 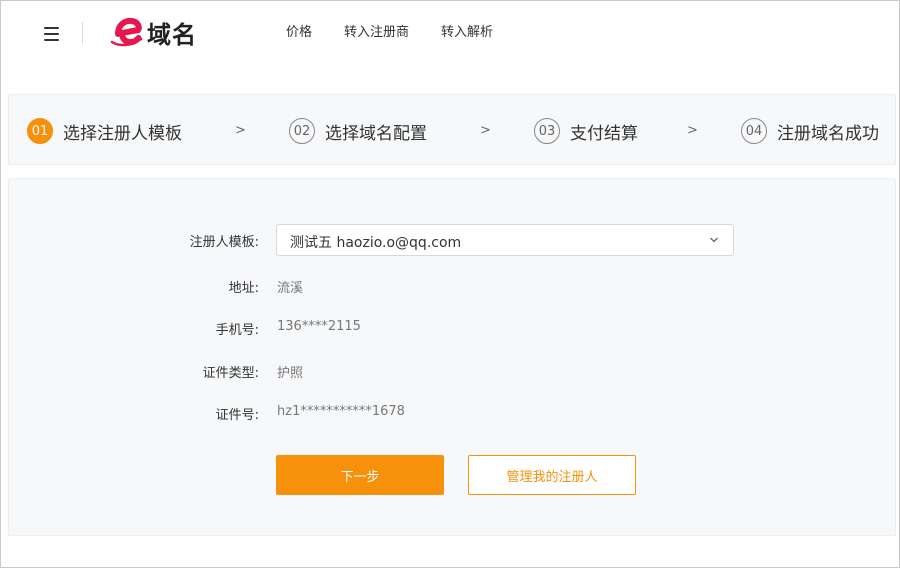 What do you see at coordinates (302, 131) in the screenshot?
I see `step-number: 02` at bounding box center [302, 131].